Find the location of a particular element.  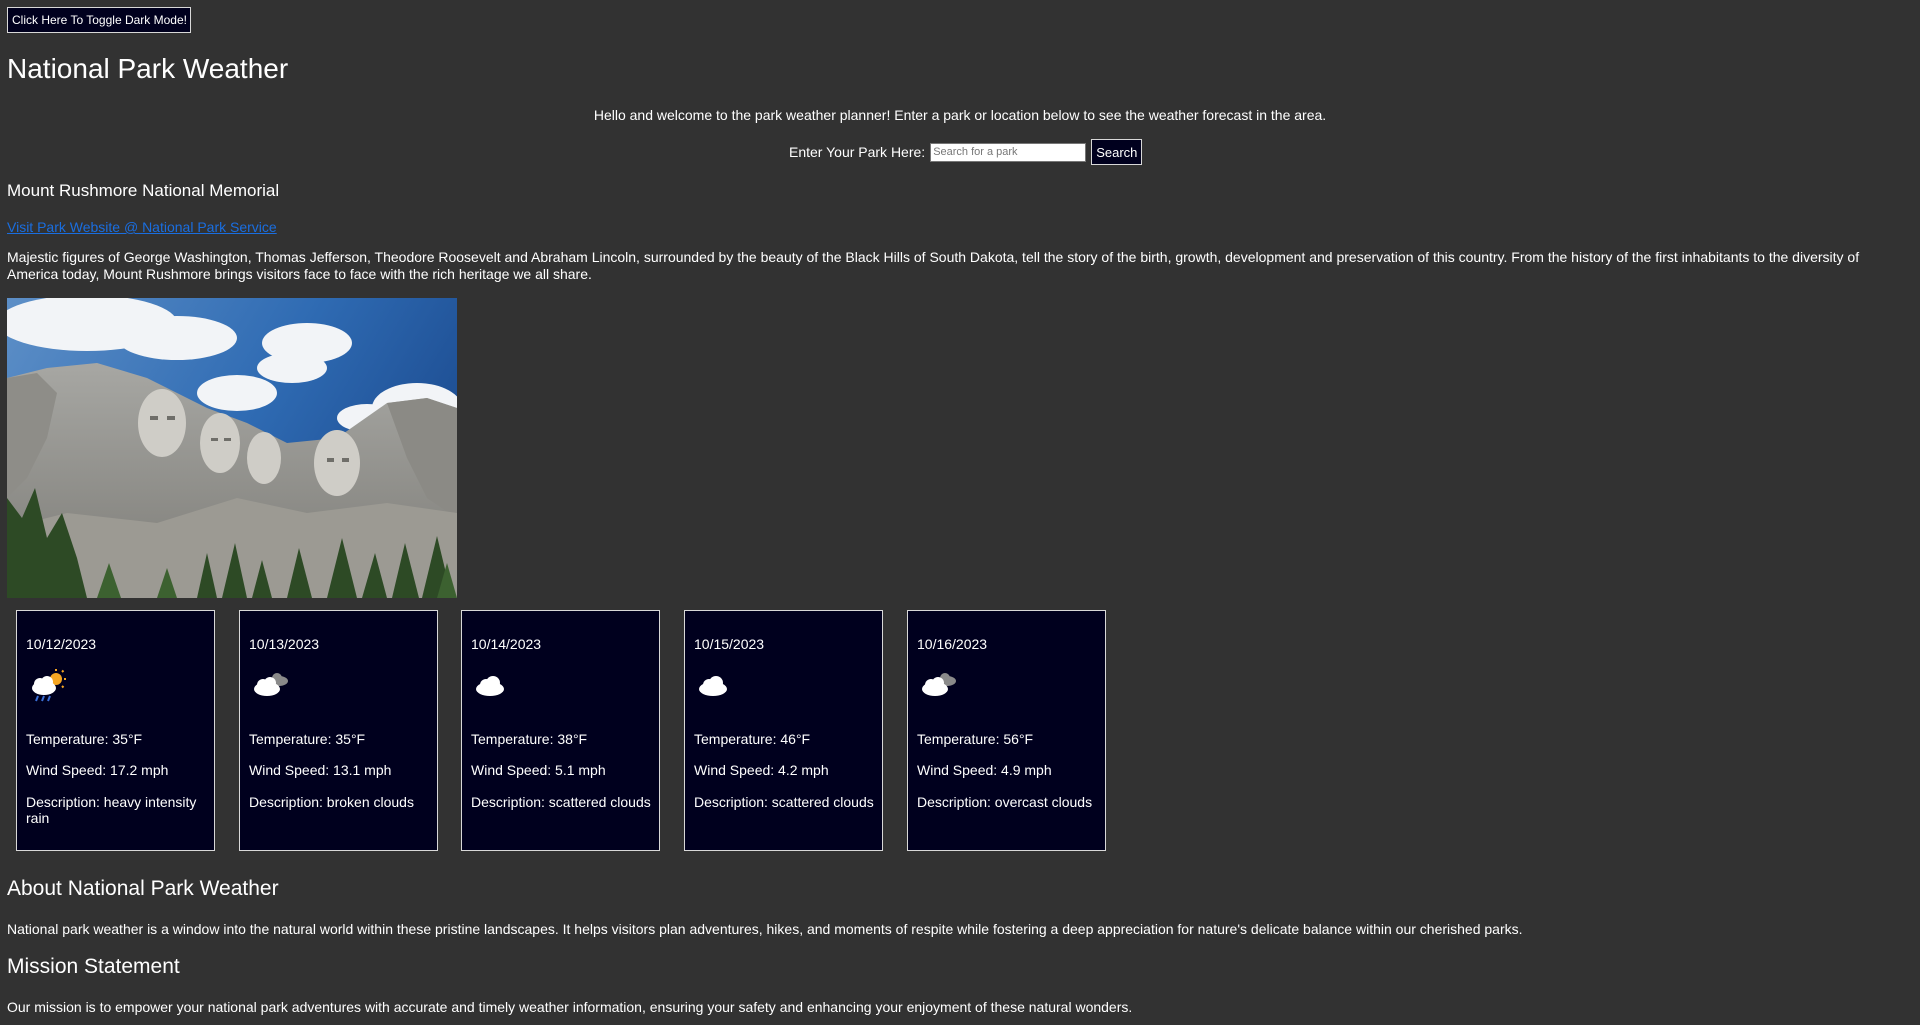

forecast-date: 10/16/2023 is located at coordinates (952, 644).